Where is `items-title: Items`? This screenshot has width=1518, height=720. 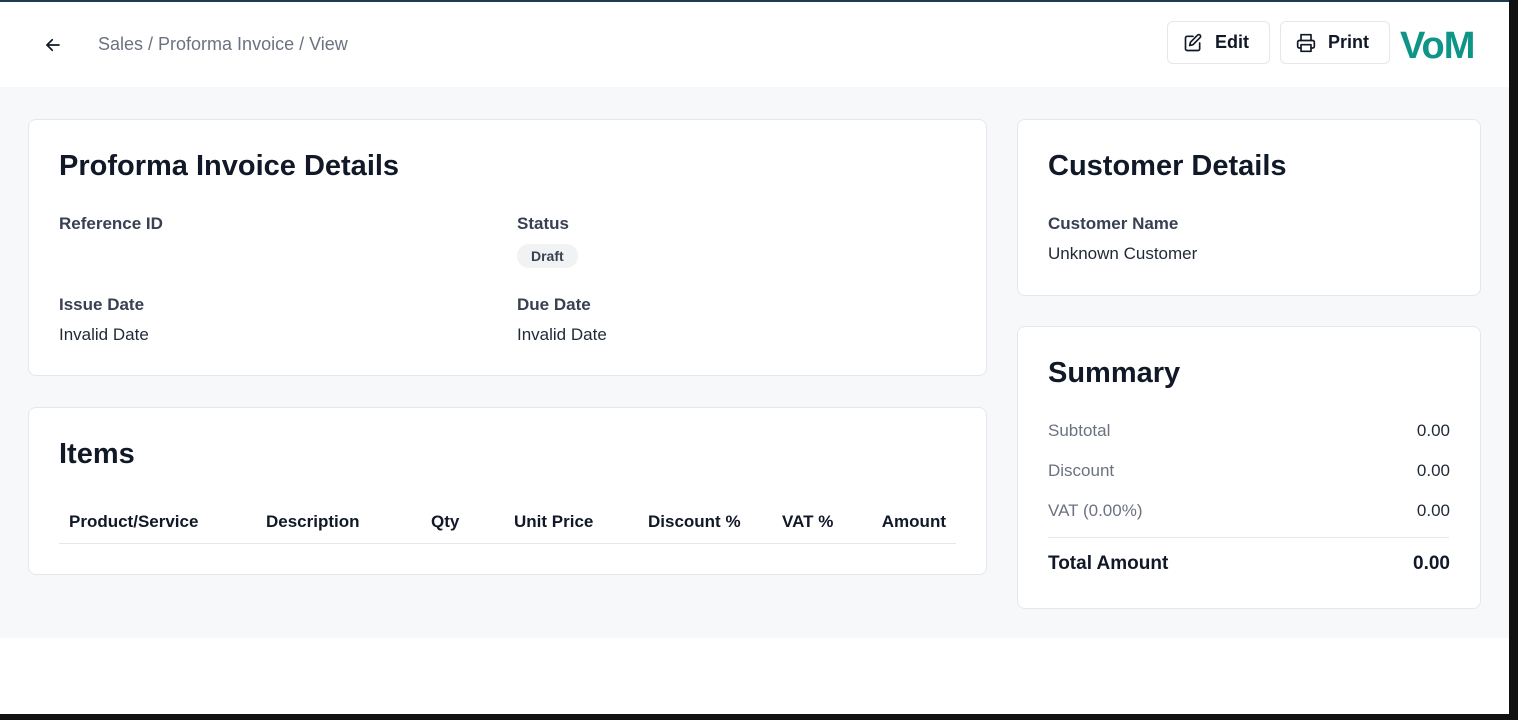 items-title: Items is located at coordinates (97, 454).